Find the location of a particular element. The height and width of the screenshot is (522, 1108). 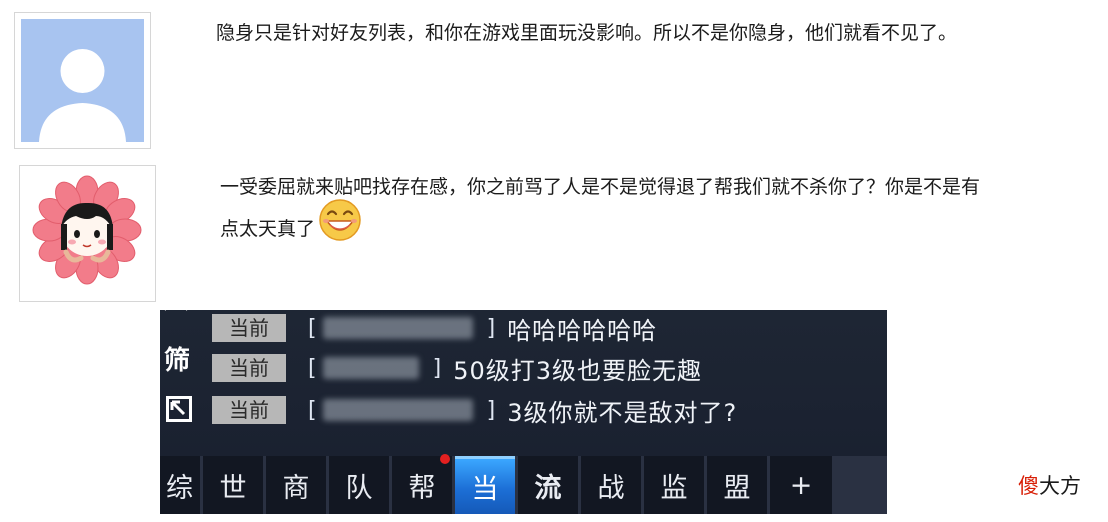

tab-guild-label: 帮 is located at coordinates (422, 488).